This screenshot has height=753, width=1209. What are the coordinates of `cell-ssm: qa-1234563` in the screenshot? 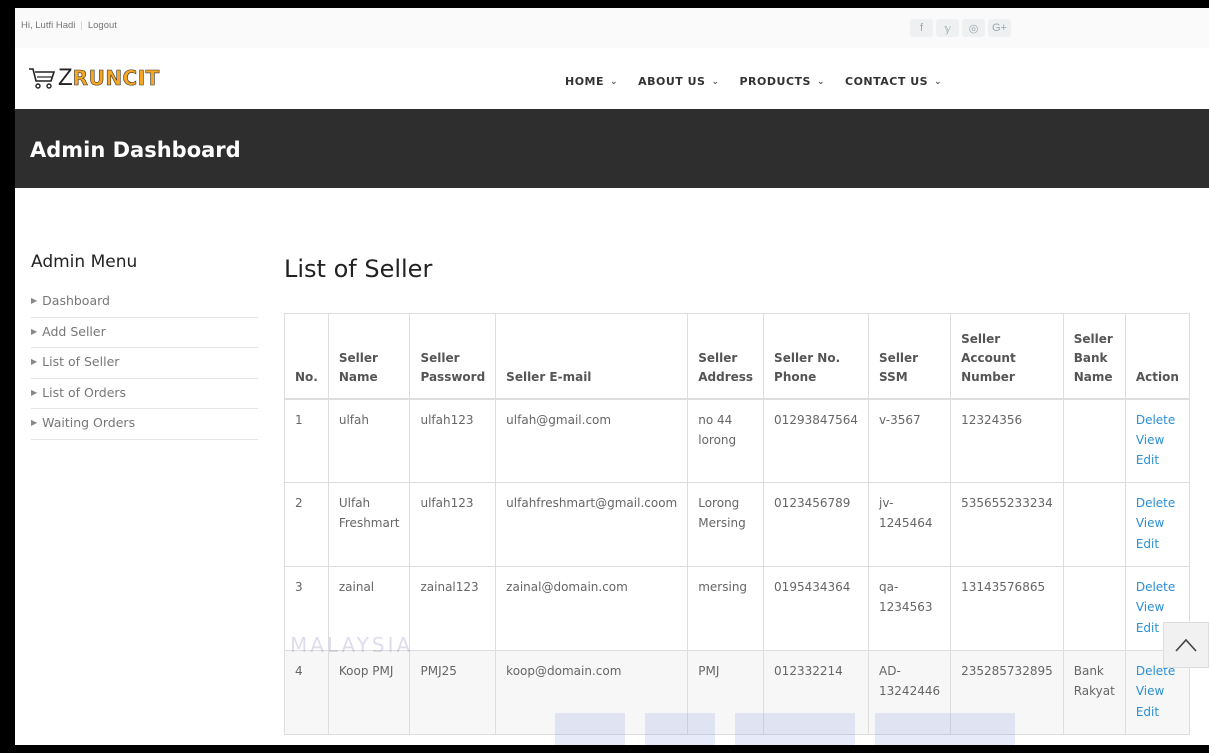 It's located at (910, 608).